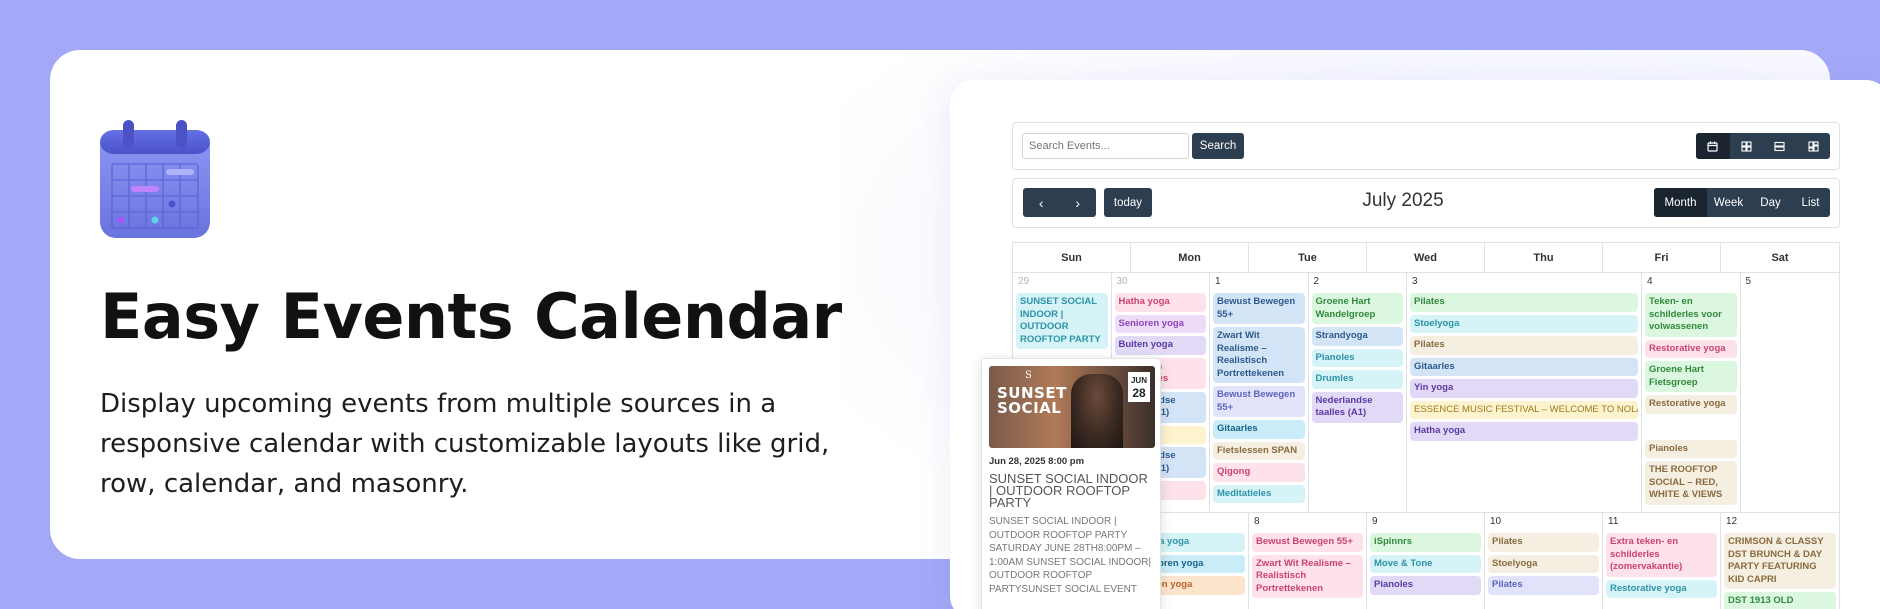 The height and width of the screenshot is (609, 1880). I want to click on day-number: 3, so click(1415, 281).